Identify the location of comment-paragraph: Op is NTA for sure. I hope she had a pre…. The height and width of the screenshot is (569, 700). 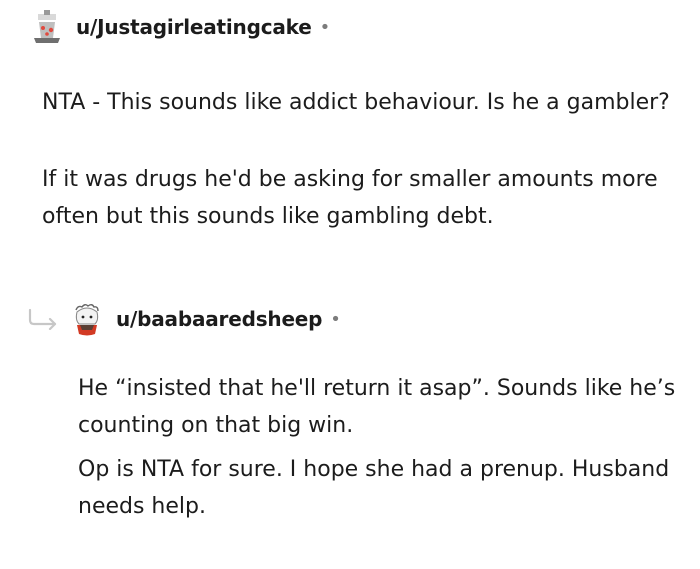
(377, 488).